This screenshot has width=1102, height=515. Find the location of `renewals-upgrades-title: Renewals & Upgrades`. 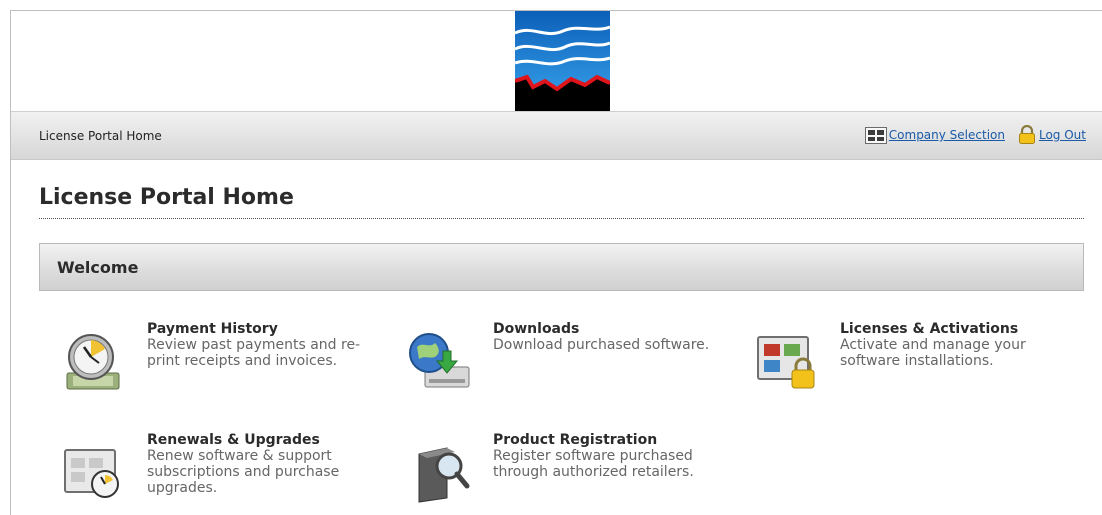

renewals-upgrades-title: Renewals & Upgrades is located at coordinates (233, 440).